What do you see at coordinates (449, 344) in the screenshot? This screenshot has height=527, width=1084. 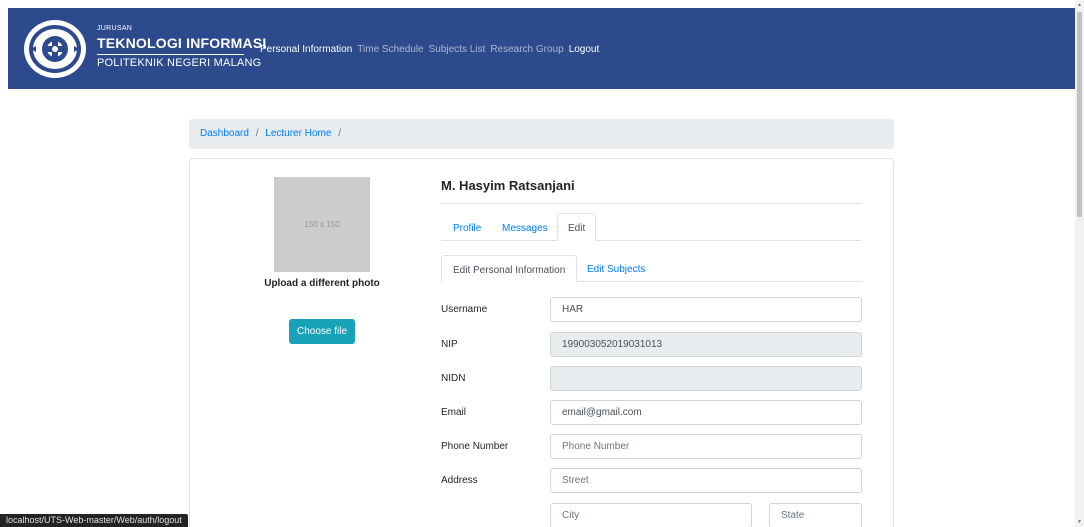 I see `nip-label: NIP` at bounding box center [449, 344].